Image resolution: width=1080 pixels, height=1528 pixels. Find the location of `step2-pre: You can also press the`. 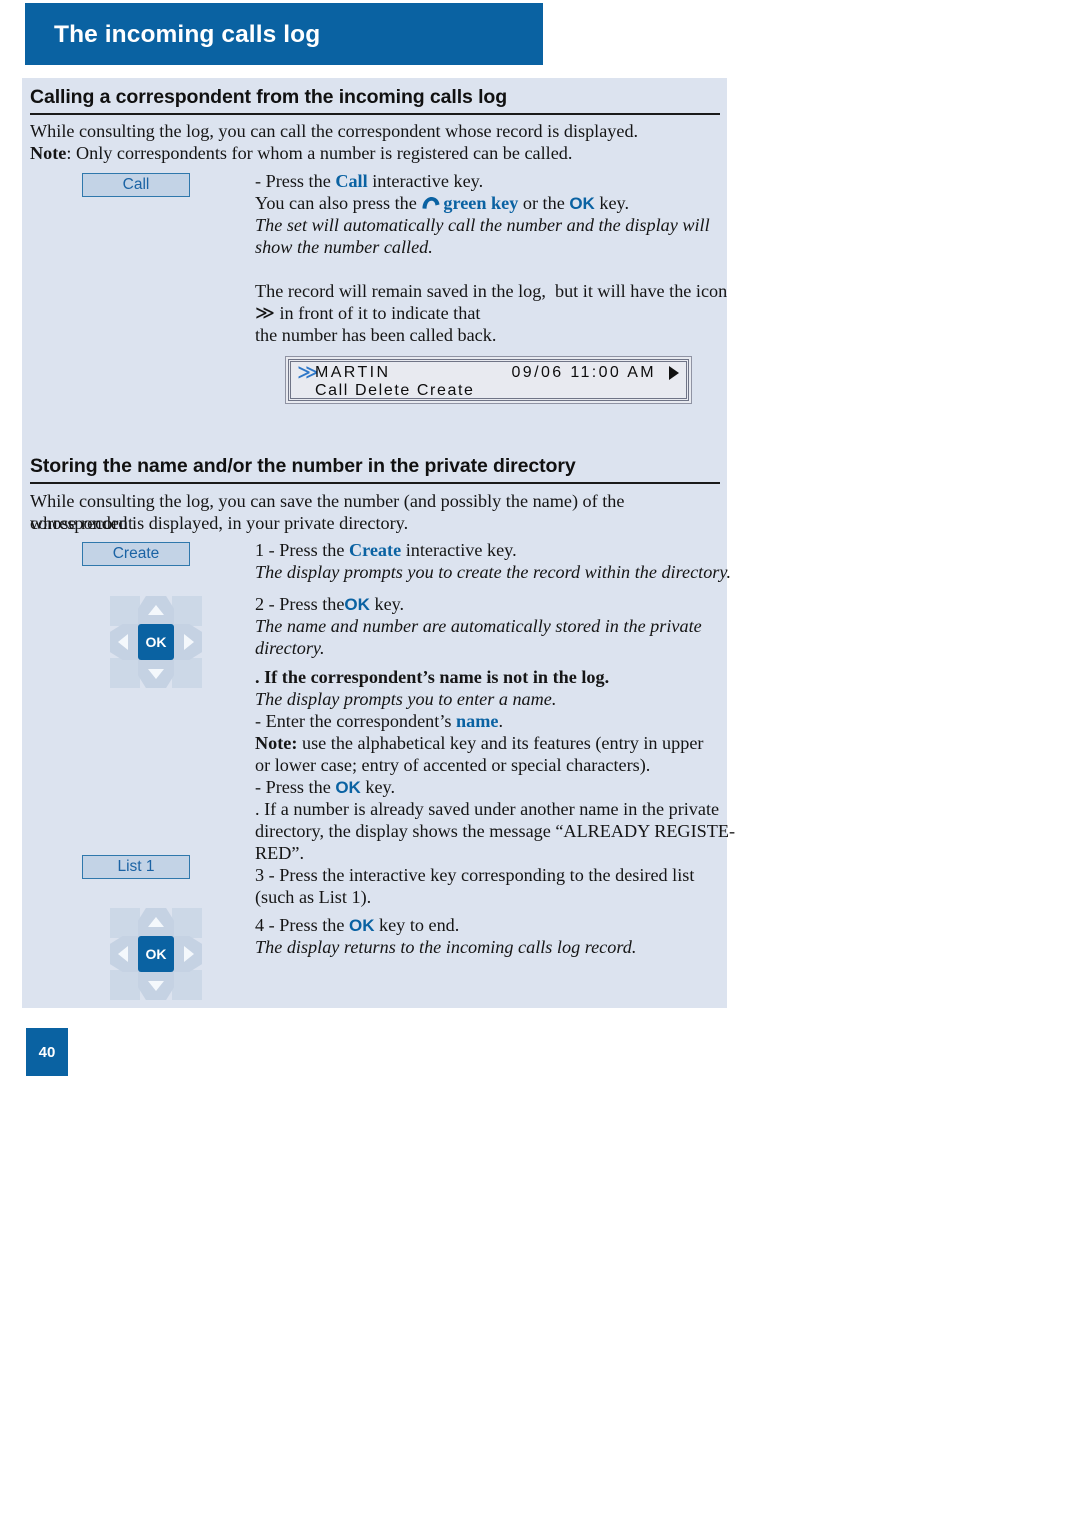

step2-pre: You can also press the is located at coordinates (338, 203).